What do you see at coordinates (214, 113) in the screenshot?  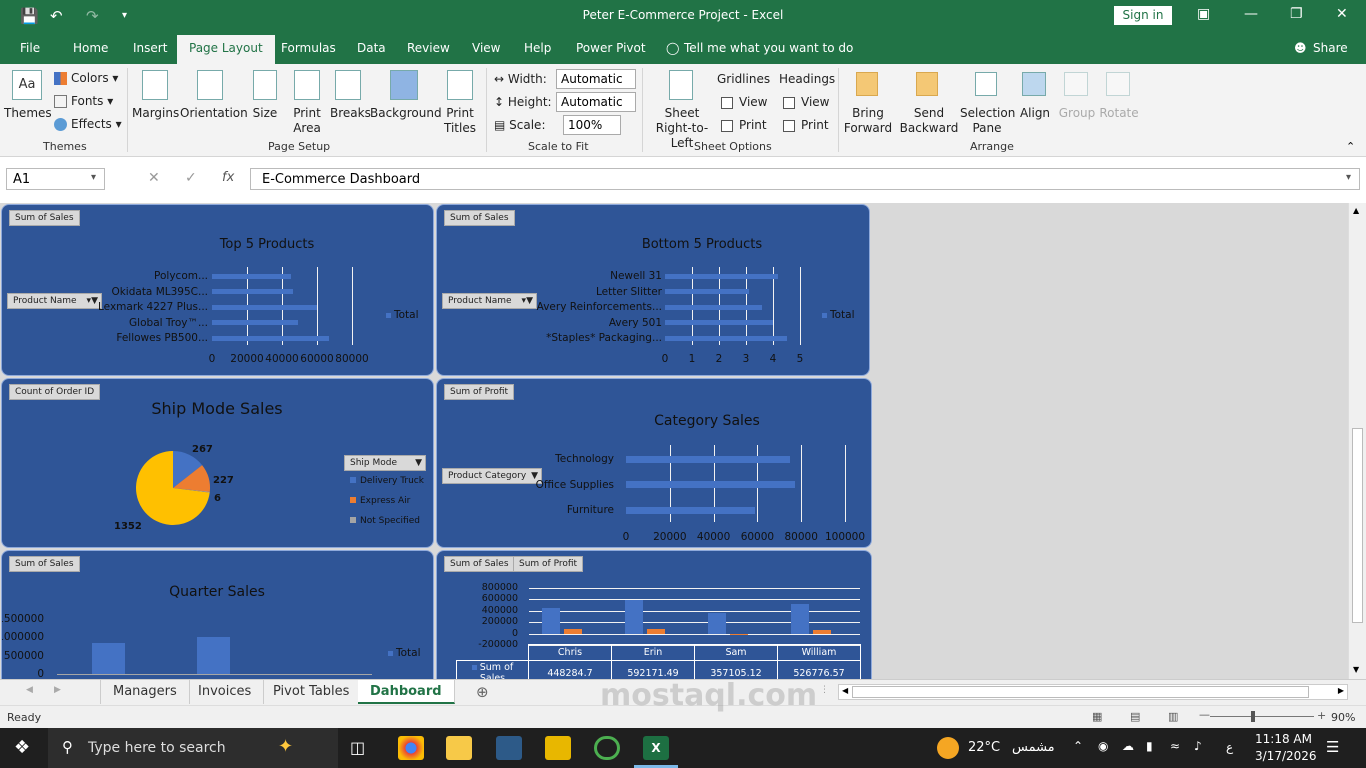 I see `orientation-button: Orientation` at bounding box center [214, 113].